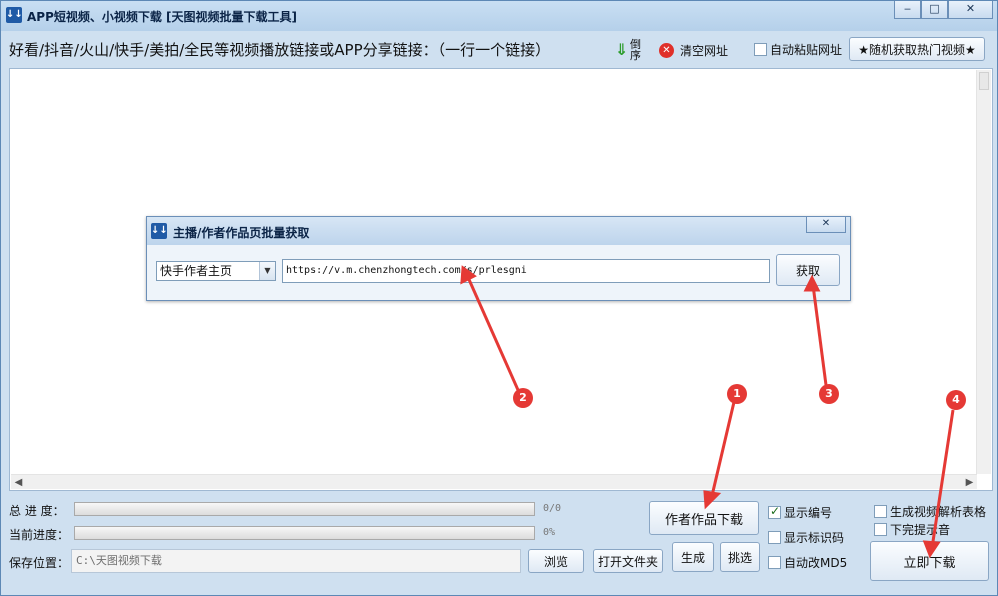 The image size is (998, 596). What do you see at coordinates (970, 10) in the screenshot?
I see `close-button: ✕` at bounding box center [970, 10].